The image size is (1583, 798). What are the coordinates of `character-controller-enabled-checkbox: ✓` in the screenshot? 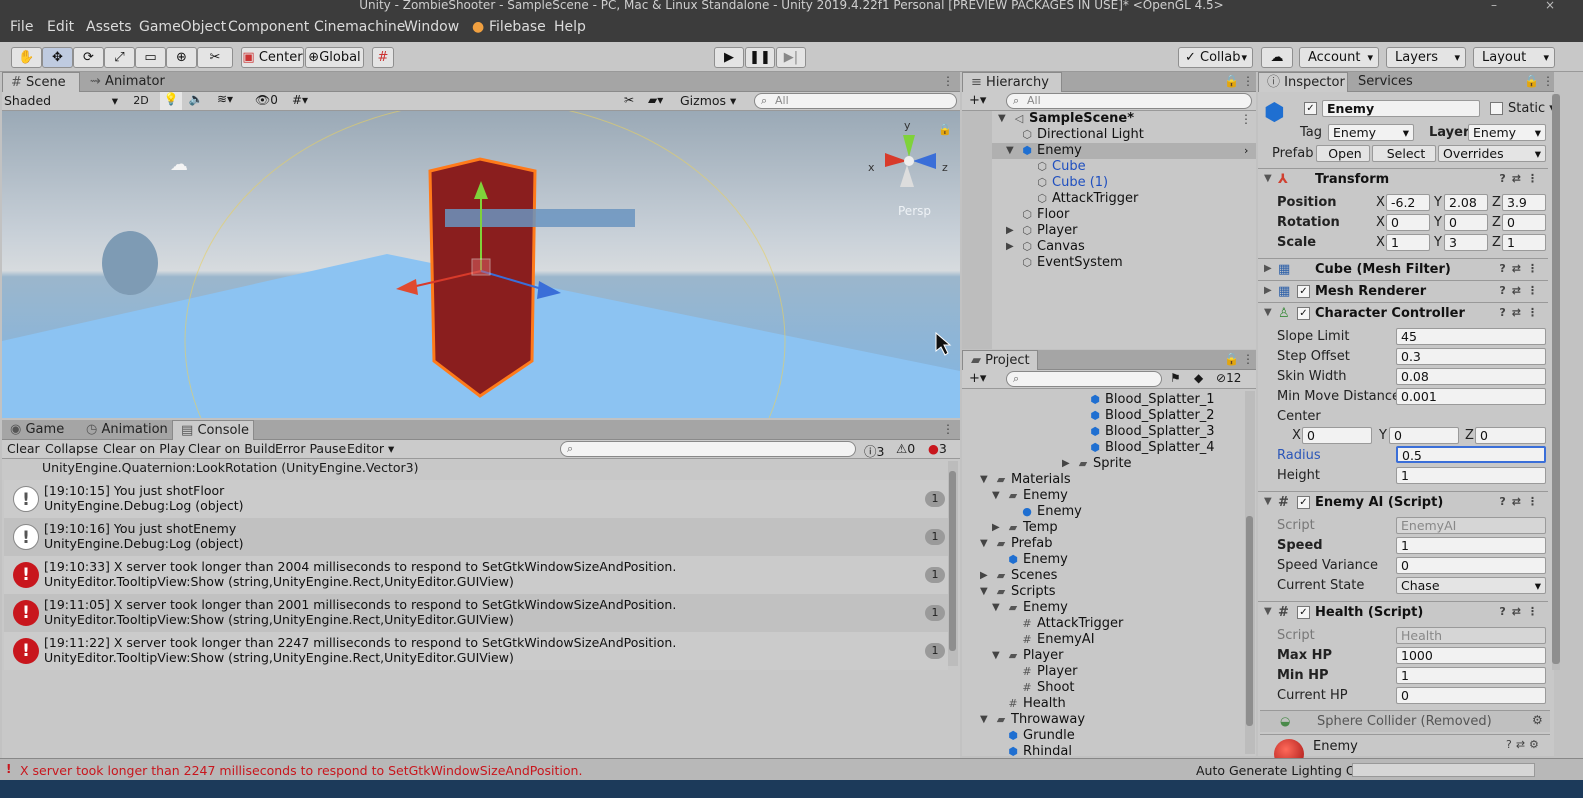 It's located at (1303, 313).